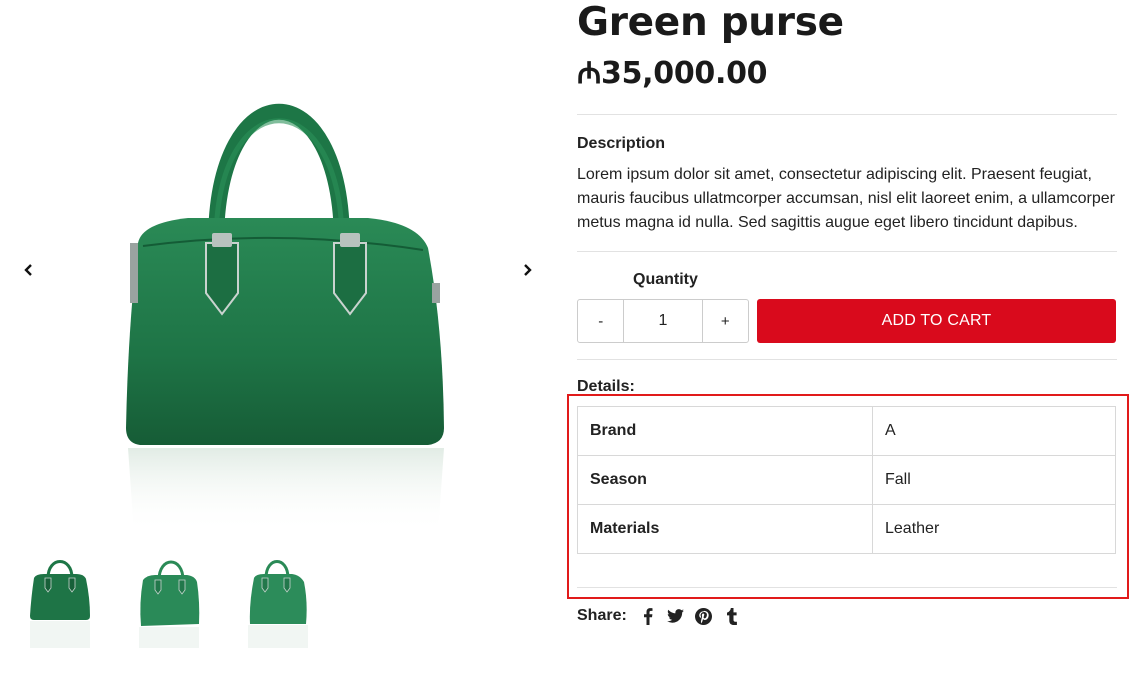  What do you see at coordinates (665, 279) in the screenshot?
I see `quantity-label: Quantity` at bounding box center [665, 279].